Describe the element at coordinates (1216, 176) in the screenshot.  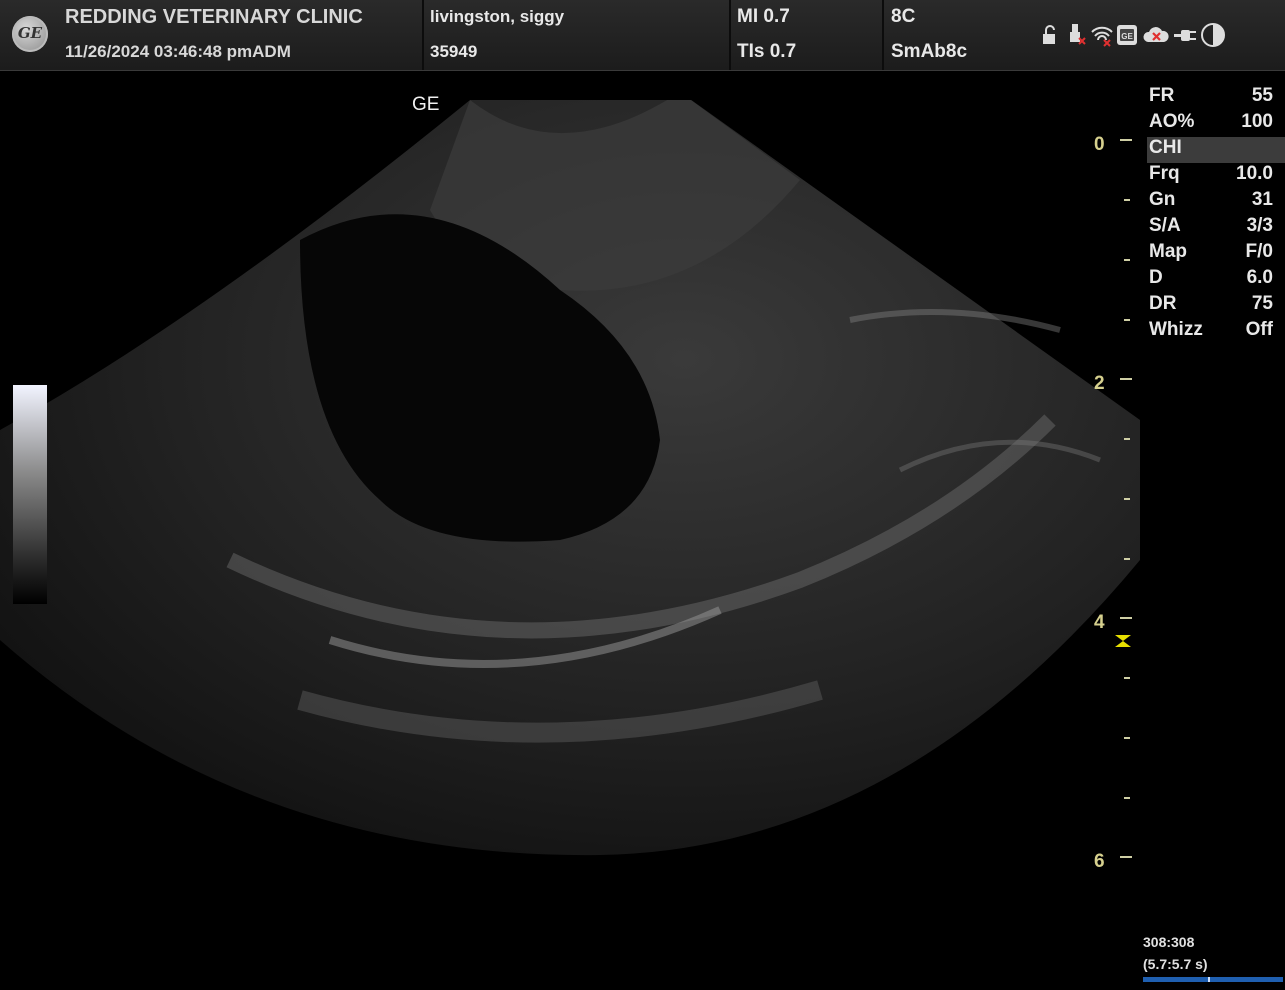
I see `param-frq: Frq 10.0` at that location.